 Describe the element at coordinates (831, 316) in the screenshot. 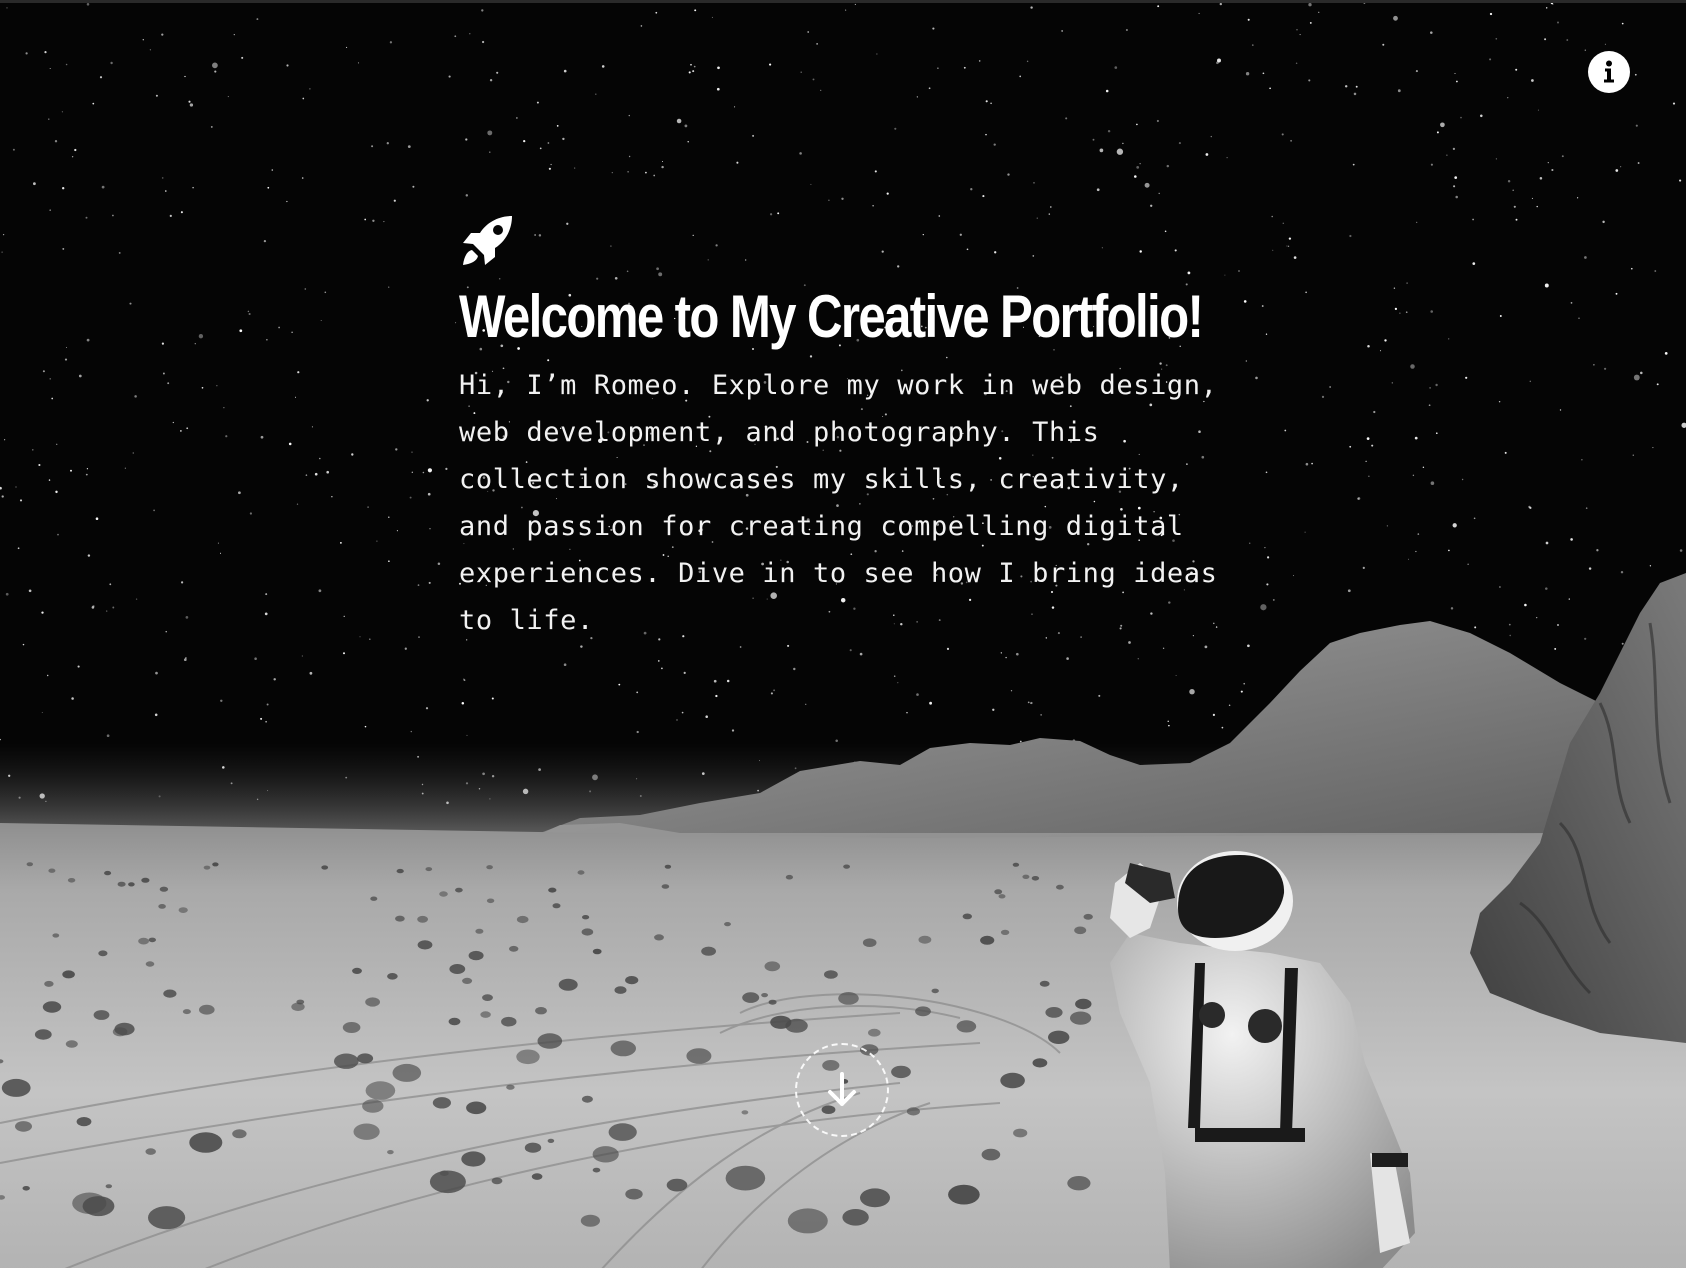

I see `hero-title: Welcome to My Creative Portfolio!` at that location.